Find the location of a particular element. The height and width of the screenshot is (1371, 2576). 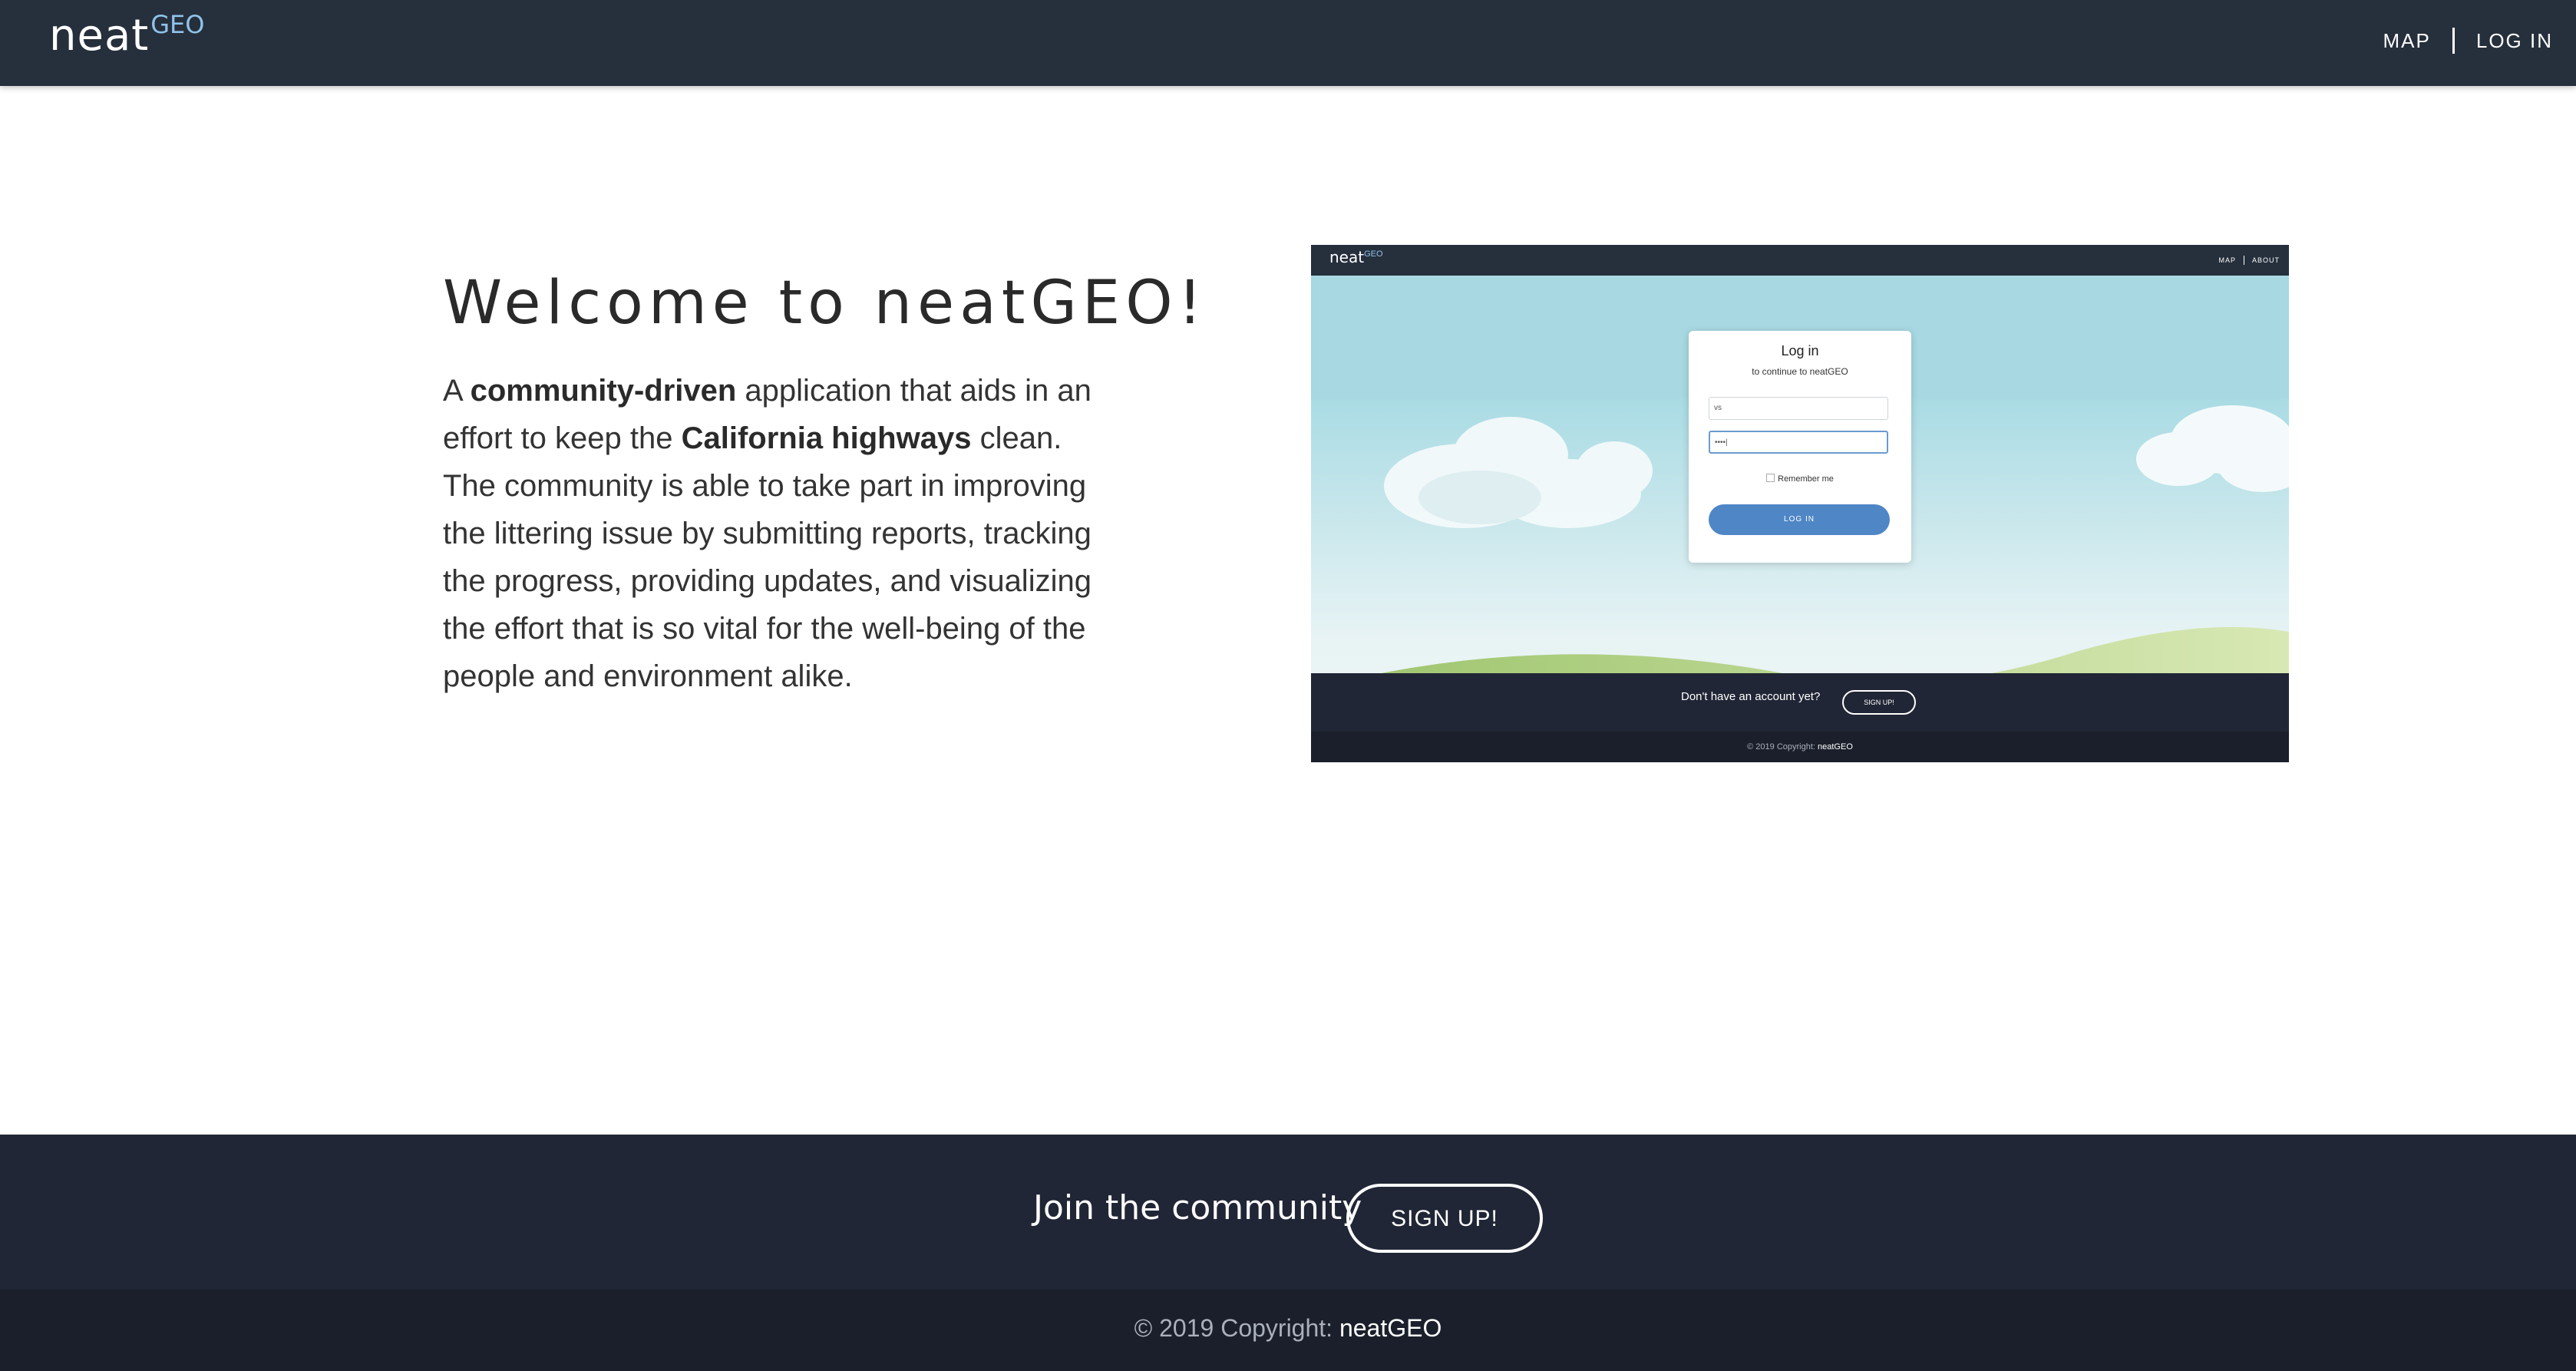

hero-bold-highways: California highways is located at coordinates (826, 438).